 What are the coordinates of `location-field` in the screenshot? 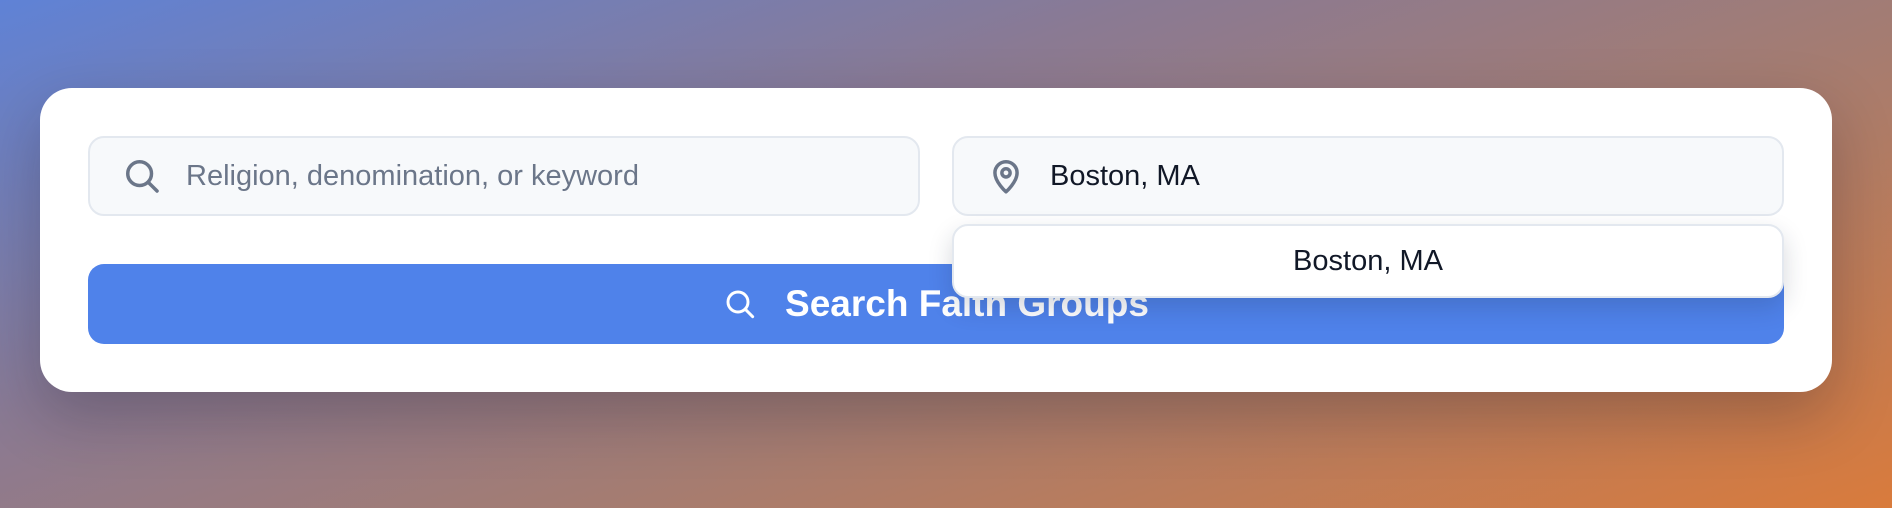 It's located at (1368, 176).